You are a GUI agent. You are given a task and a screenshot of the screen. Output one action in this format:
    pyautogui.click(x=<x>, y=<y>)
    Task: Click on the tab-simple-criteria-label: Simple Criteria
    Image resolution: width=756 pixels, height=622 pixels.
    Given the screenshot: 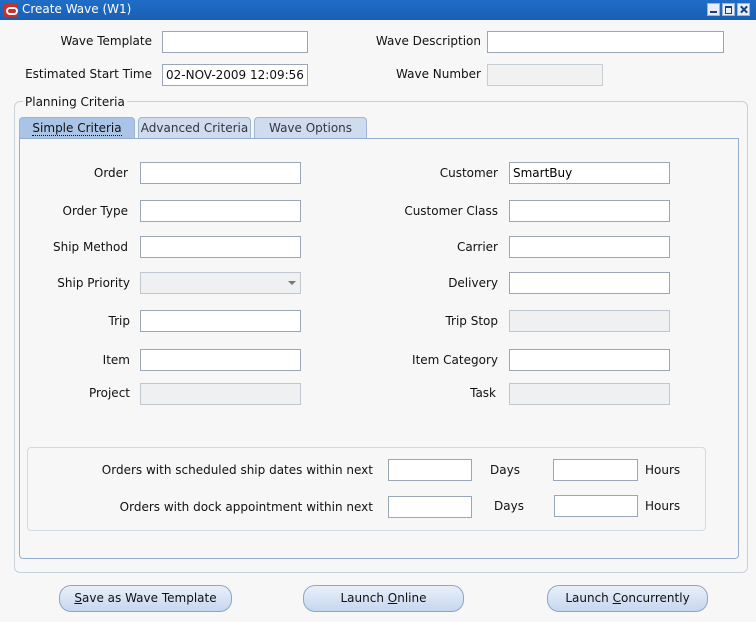 What is the action you would take?
    pyautogui.click(x=77, y=128)
    